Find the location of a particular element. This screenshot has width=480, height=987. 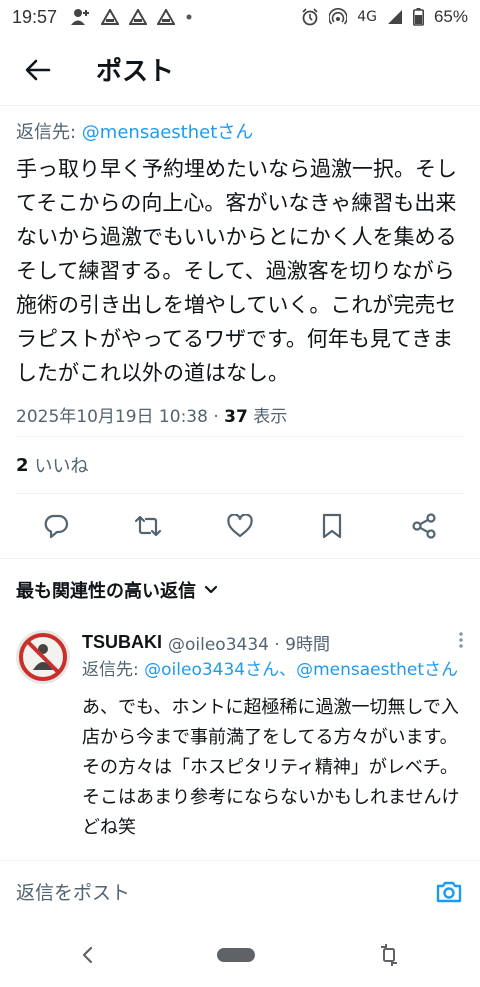

bookmark-icon is located at coordinates (332, 526).